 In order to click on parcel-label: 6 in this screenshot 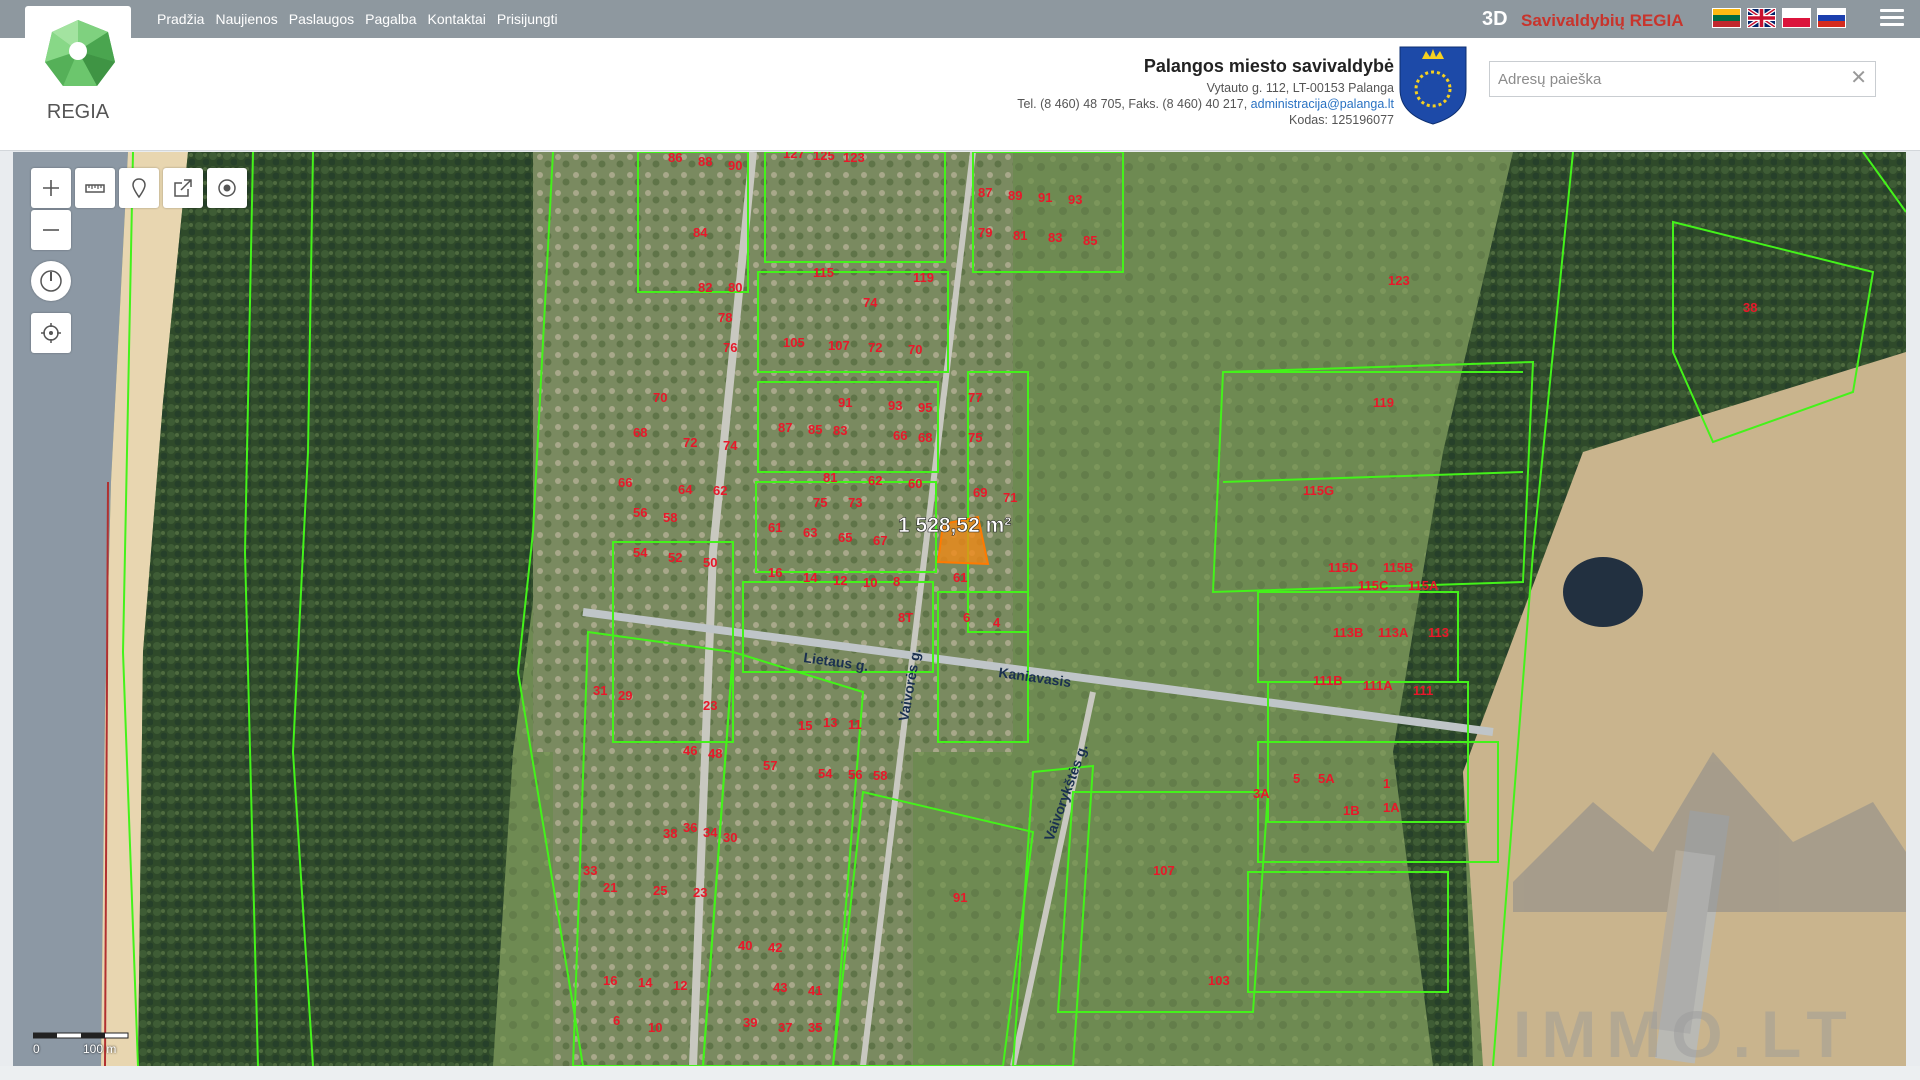, I will do `click(966, 617)`.